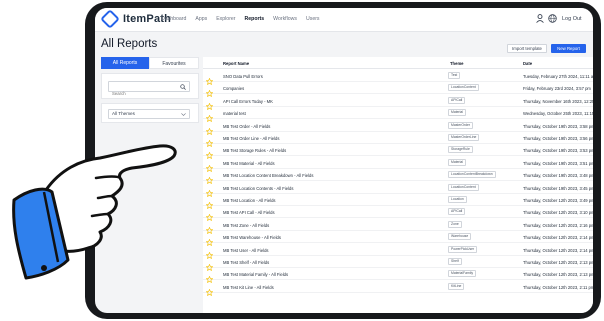 This screenshot has width=604, height=321. I want to click on theme-badge: StorageRule, so click(460, 150).